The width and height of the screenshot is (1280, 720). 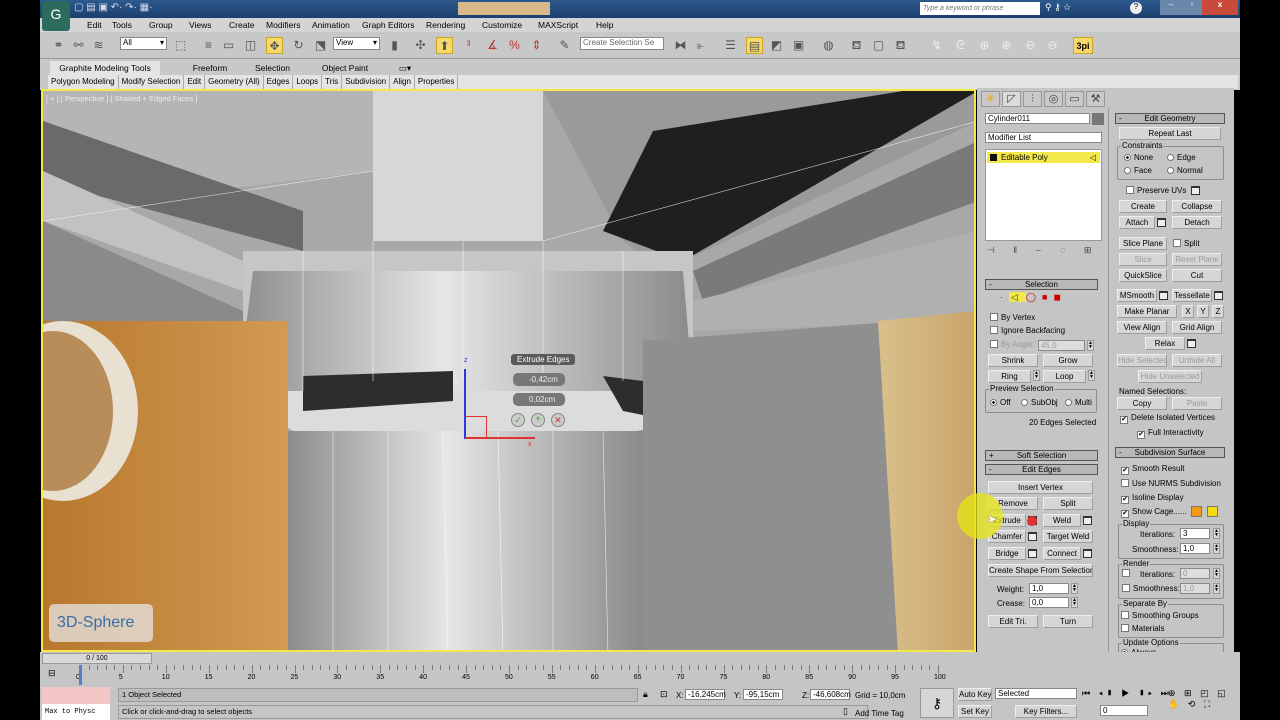 What do you see at coordinates (1138, 158) in the screenshot?
I see `constraint-none-radio: None` at bounding box center [1138, 158].